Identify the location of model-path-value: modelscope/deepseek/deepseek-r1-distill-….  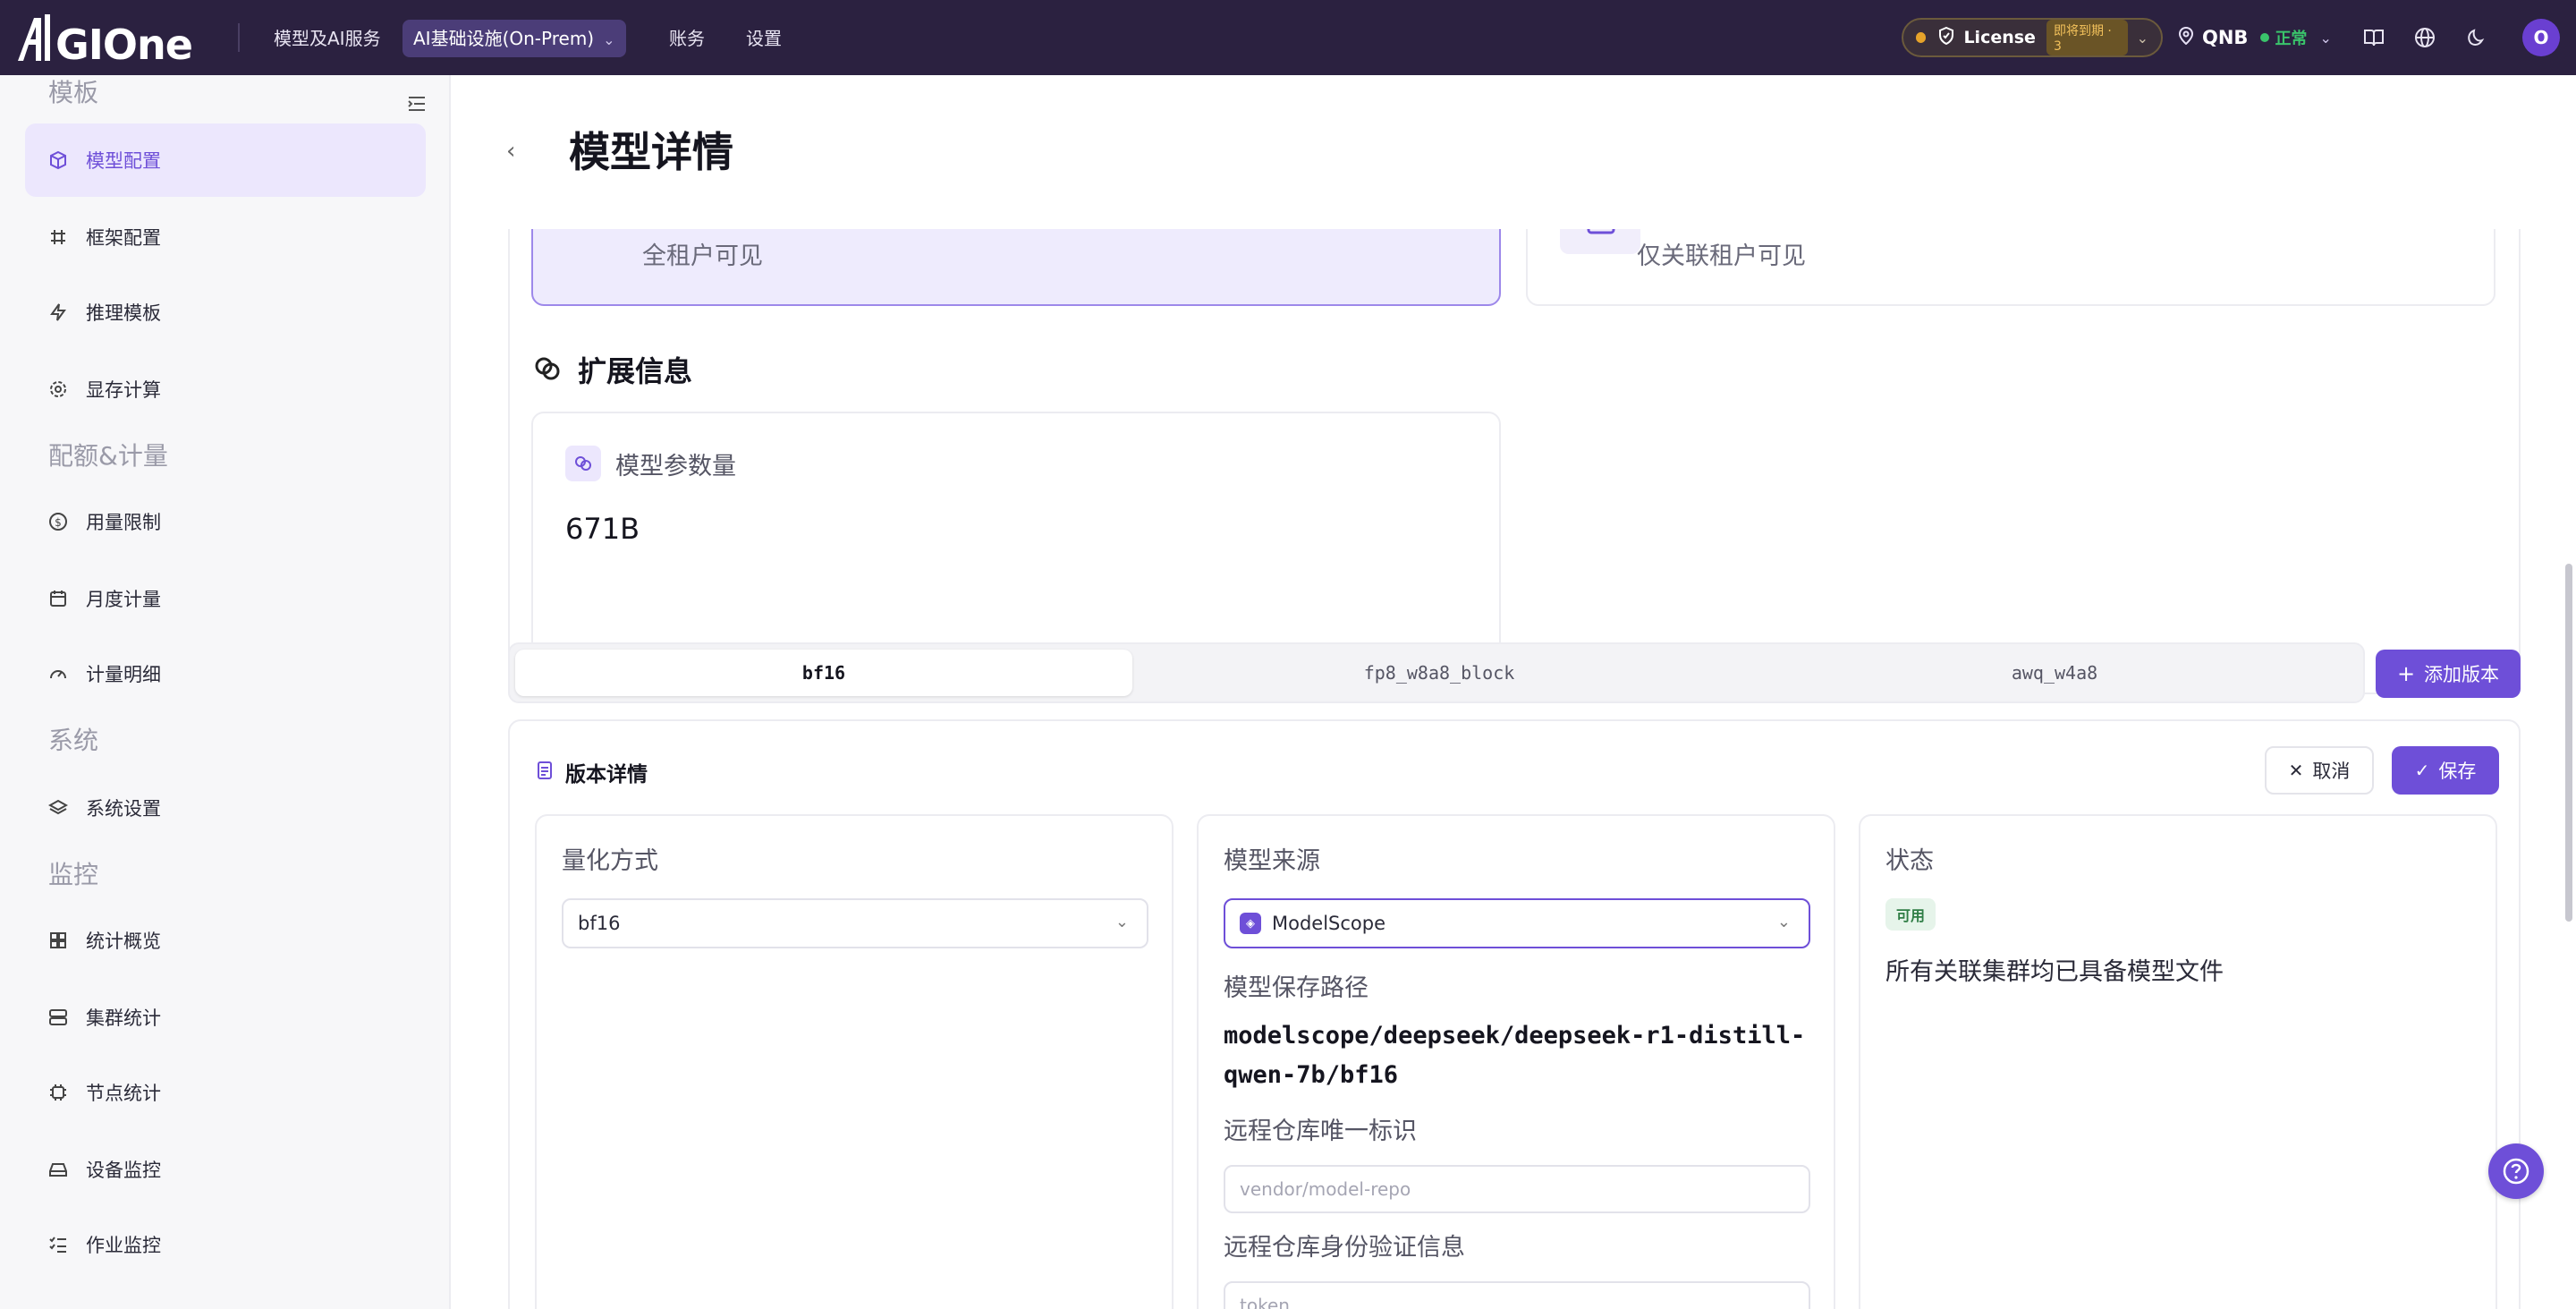
(1515, 1055).